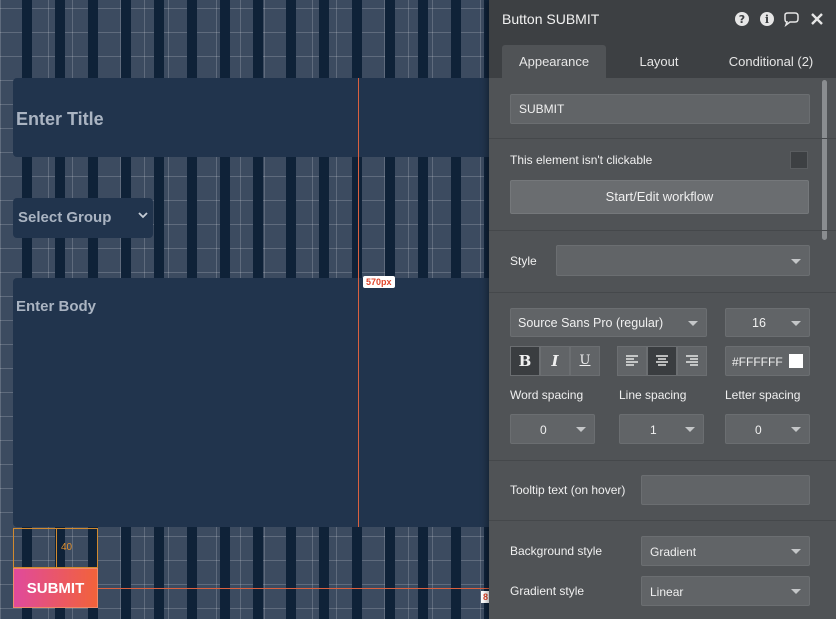  Describe the element at coordinates (660, 109) in the screenshot. I see `button-text-input: SUBMIT` at that location.